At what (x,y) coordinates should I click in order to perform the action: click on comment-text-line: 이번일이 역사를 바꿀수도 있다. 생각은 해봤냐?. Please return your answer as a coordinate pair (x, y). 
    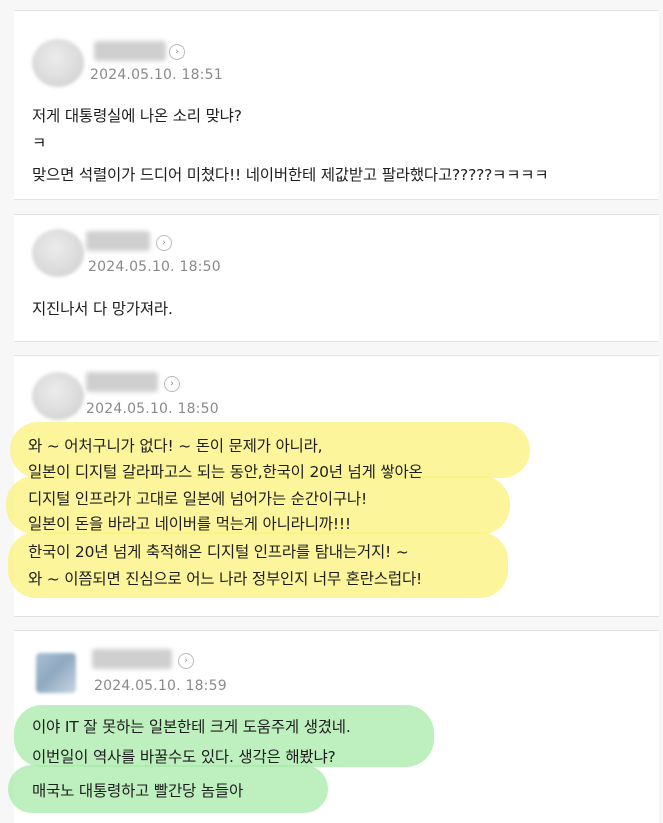
    Looking at the image, I should click on (184, 757).